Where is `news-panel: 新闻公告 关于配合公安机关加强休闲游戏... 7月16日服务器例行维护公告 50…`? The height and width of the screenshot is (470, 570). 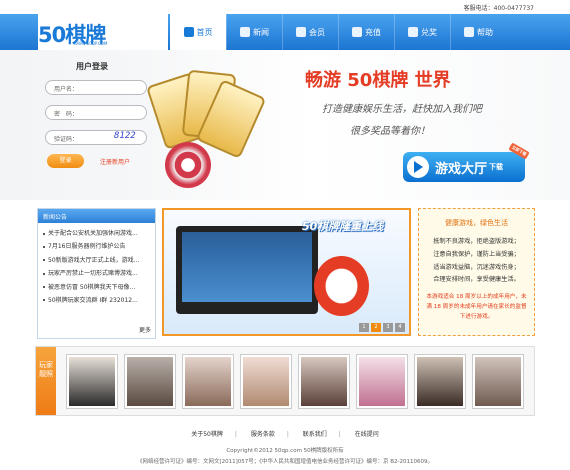
news-panel: 新闻公告 关于配合公安机关加强休闲游戏... 7月16日服务器例行维护公告 50… is located at coordinates (96, 273).